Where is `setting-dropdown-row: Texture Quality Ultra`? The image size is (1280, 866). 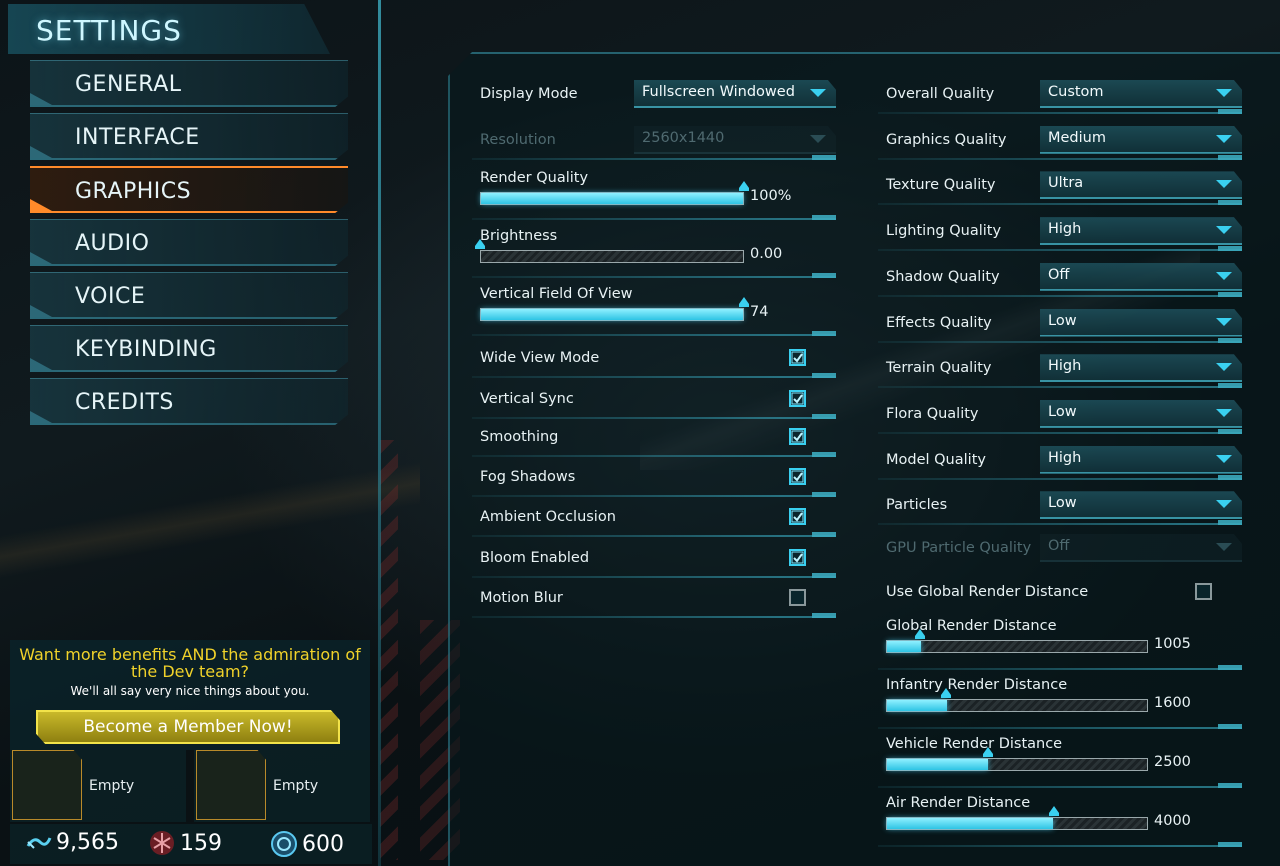 setting-dropdown-row: Texture Quality Ultra is located at coordinates (1060, 185).